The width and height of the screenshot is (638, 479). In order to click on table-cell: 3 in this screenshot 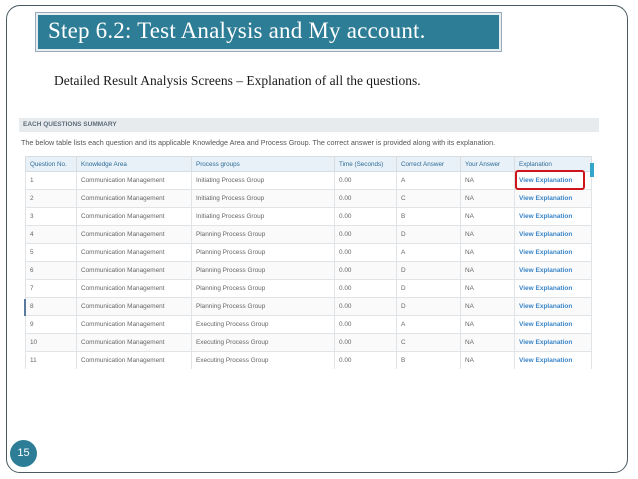, I will do `click(51, 216)`.